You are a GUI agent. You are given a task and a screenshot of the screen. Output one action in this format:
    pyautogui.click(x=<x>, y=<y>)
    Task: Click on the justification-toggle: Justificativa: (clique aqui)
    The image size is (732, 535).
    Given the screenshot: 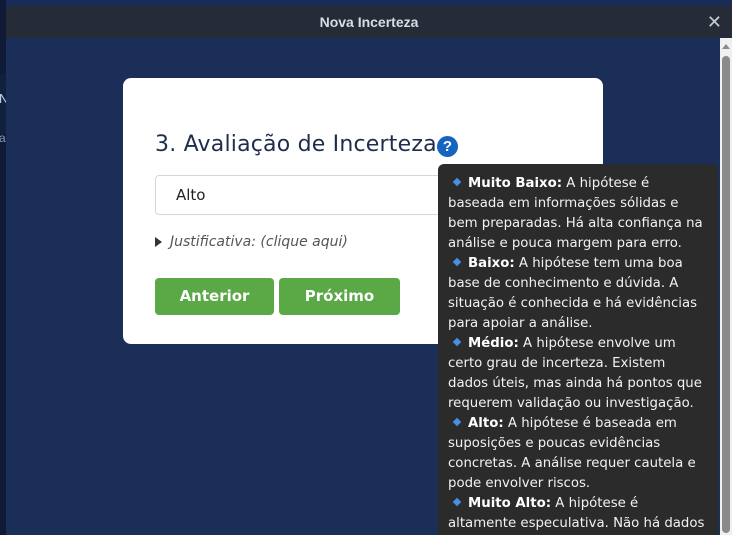 What is the action you would take?
    pyautogui.click(x=251, y=242)
    